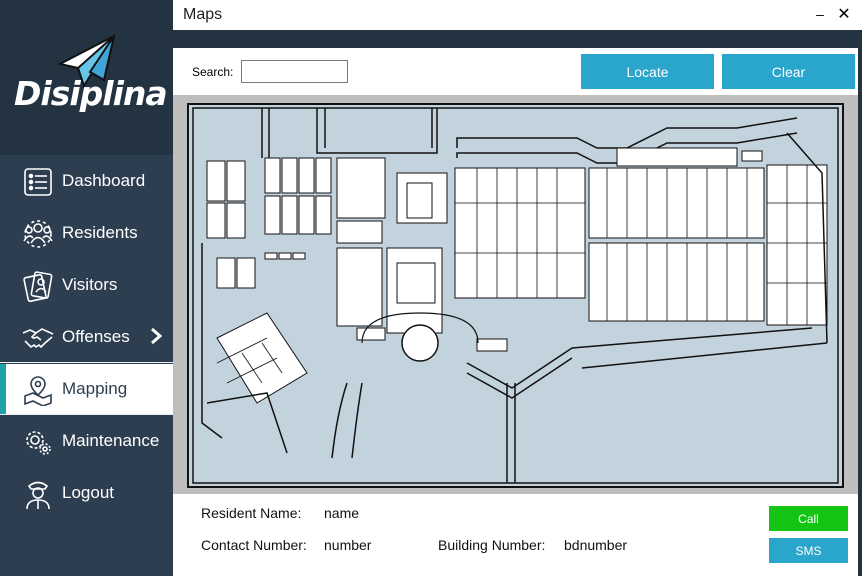 This screenshot has width=862, height=576. Describe the element at coordinates (294, 71) in the screenshot. I see `search-input` at that location.